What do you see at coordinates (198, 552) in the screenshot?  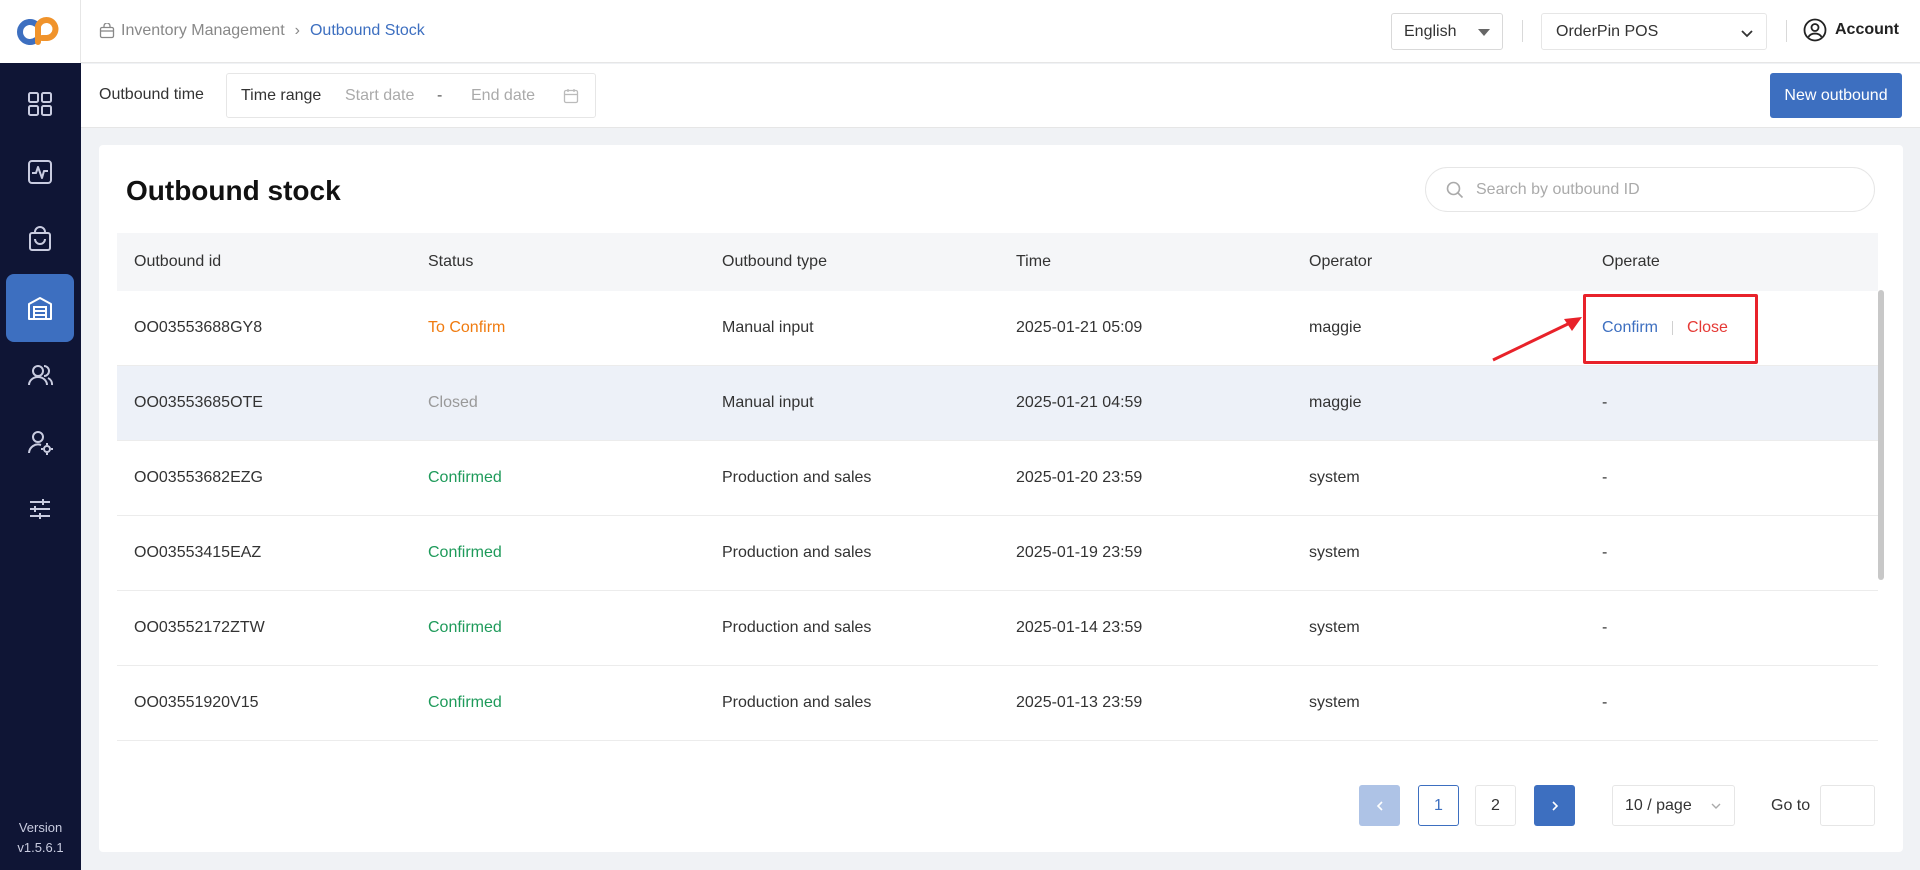 I see `outbound-id: OO03553415EAZ` at bounding box center [198, 552].